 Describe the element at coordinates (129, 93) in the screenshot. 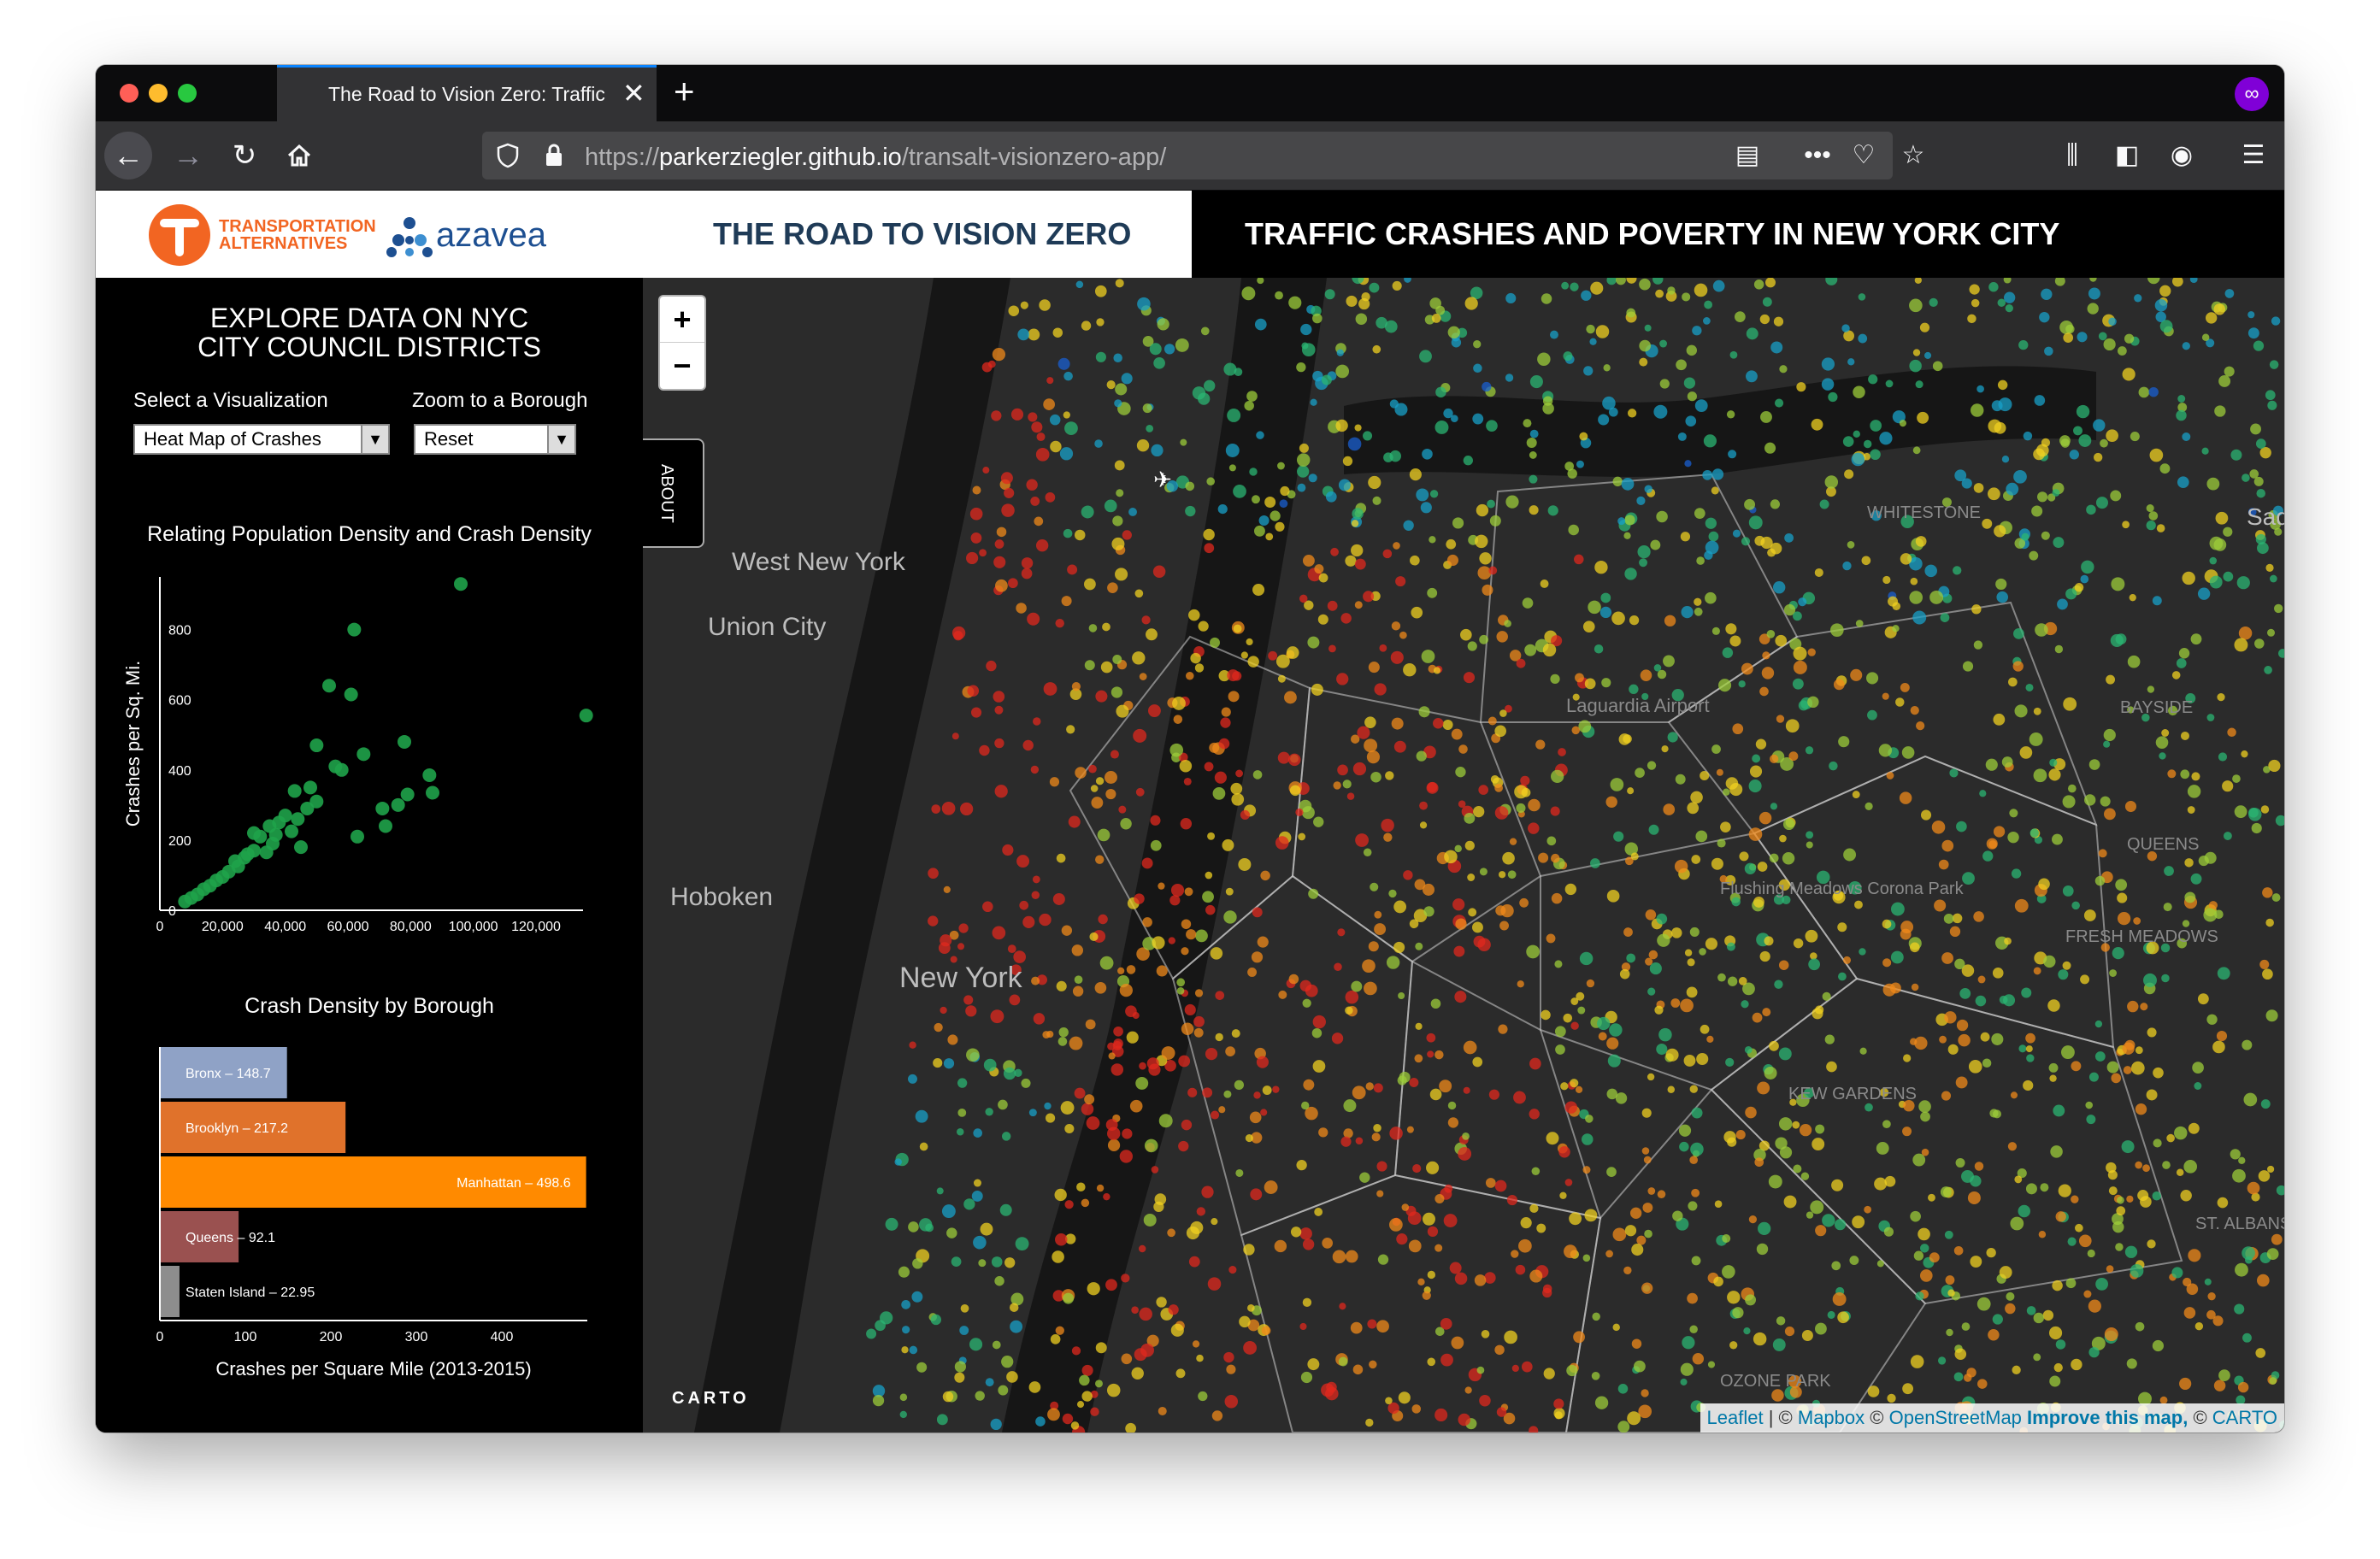

I see `close-window-button` at that location.